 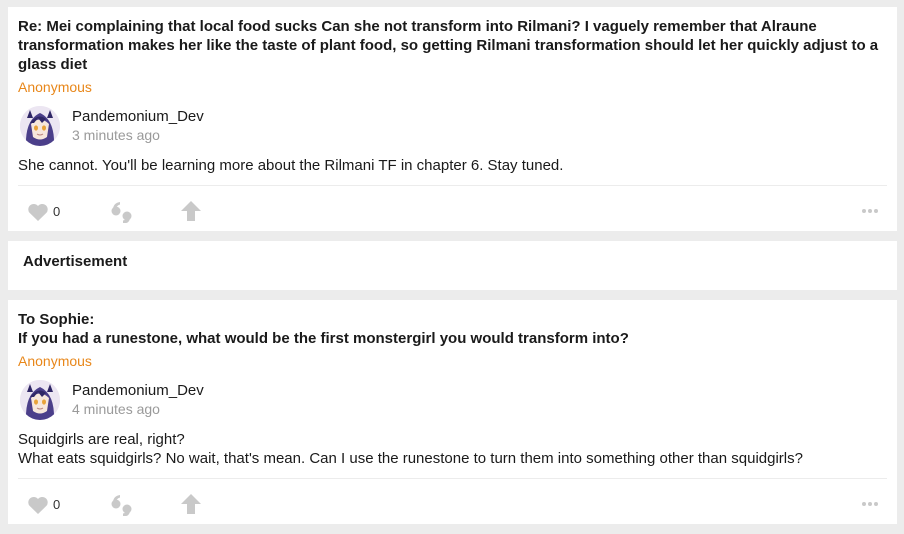 I want to click on answer-line: Squidgirls are real, right?, so click(x=101, y=439).